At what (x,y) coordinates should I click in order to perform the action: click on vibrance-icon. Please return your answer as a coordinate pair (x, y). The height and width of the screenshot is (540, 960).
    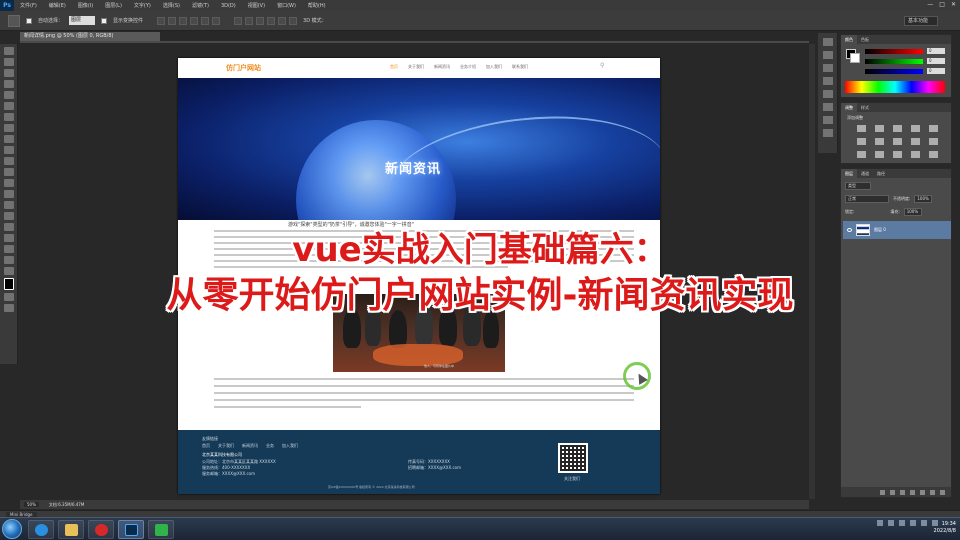
    Looking at the image, I should click on (933, 128).